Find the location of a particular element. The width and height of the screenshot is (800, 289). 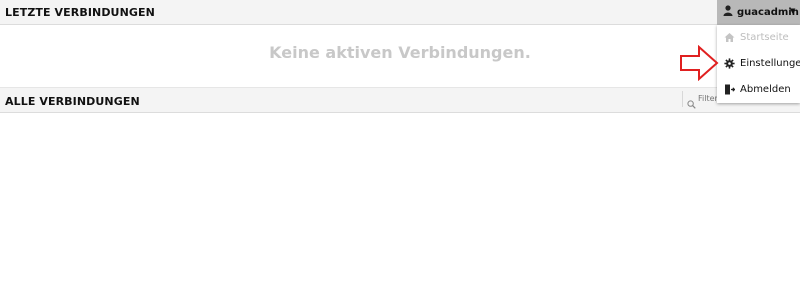

user-dropdown-menu: Startseite Einstellungen is located at coordinates (758, 64).